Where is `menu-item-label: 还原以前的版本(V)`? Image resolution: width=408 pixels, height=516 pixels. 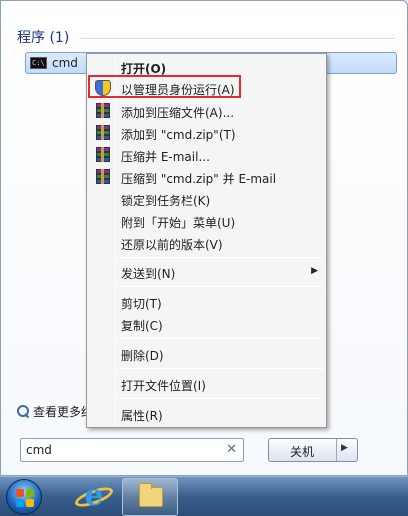 menu-item-label: 还原以前的版本(V) is located at coordinates (172, 245).